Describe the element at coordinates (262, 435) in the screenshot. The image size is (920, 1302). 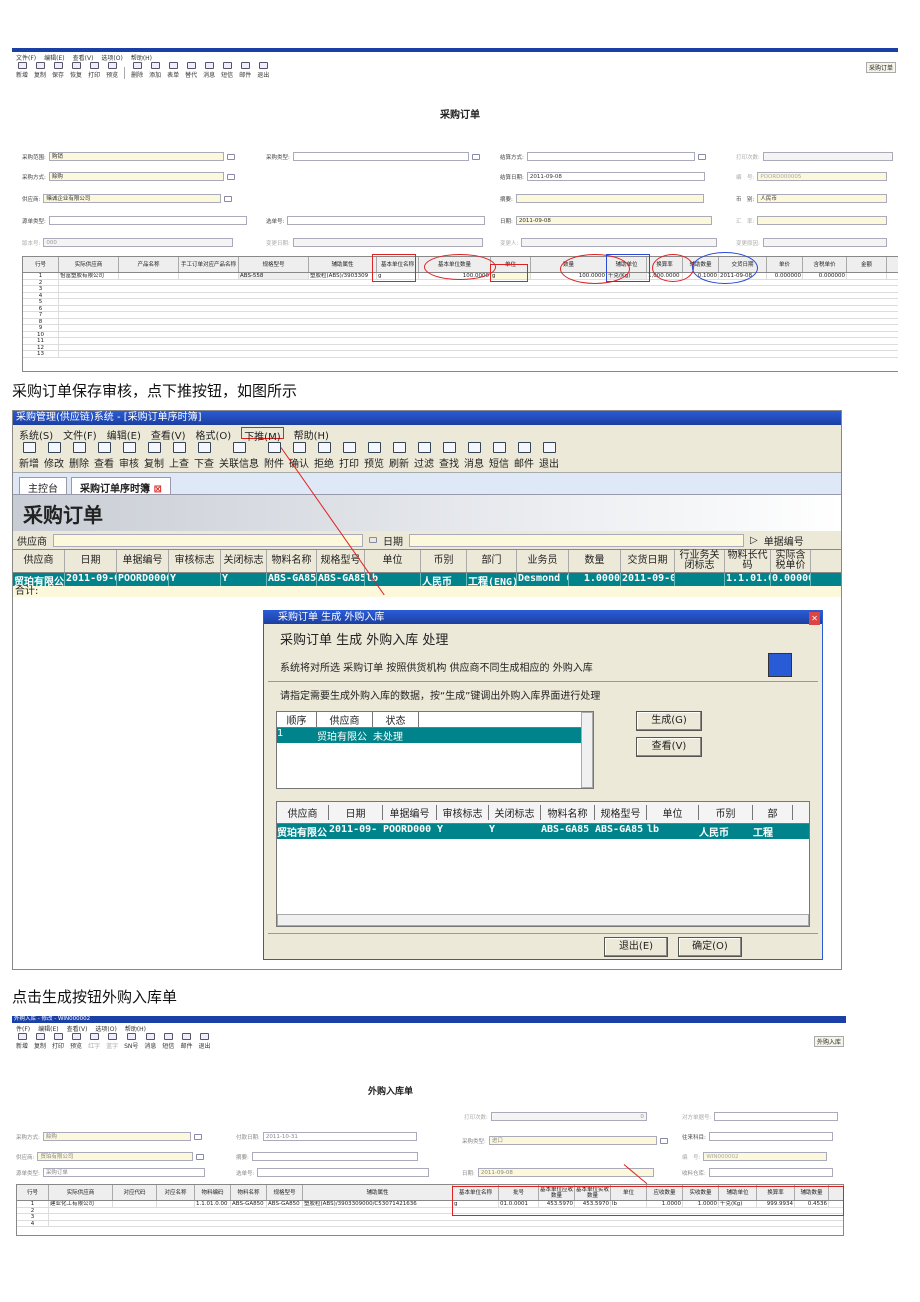
I see `menu-item-push-down: 下推(M)` at that location.